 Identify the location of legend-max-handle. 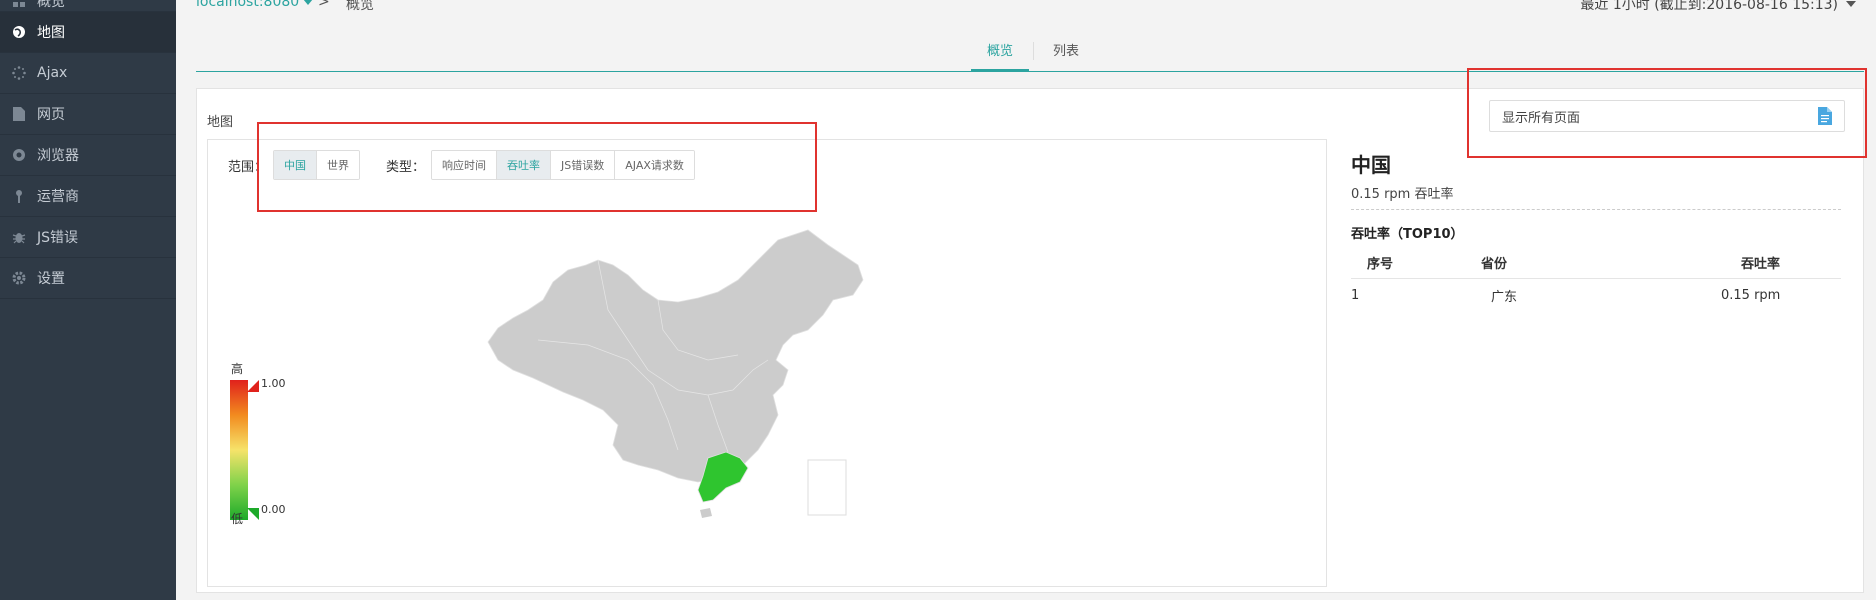
(253, 386).